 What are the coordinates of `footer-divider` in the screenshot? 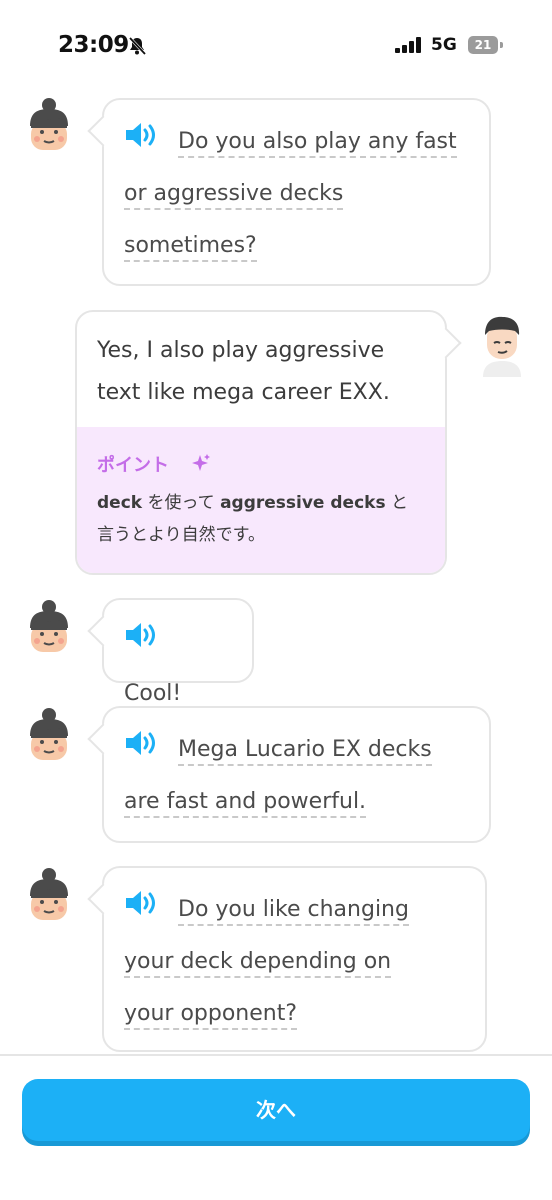 It's located at (276, 1055).